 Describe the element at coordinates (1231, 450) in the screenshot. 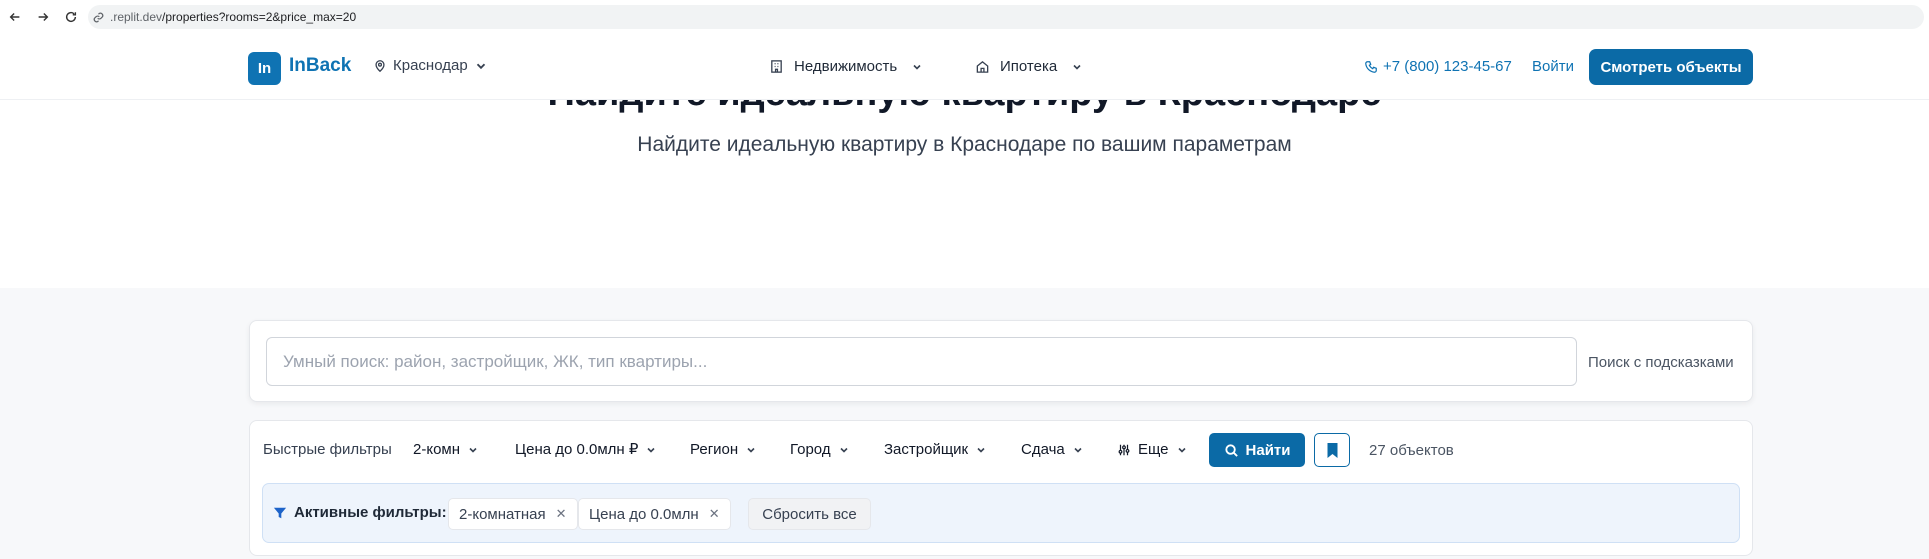

I see `search-icon` at that location.